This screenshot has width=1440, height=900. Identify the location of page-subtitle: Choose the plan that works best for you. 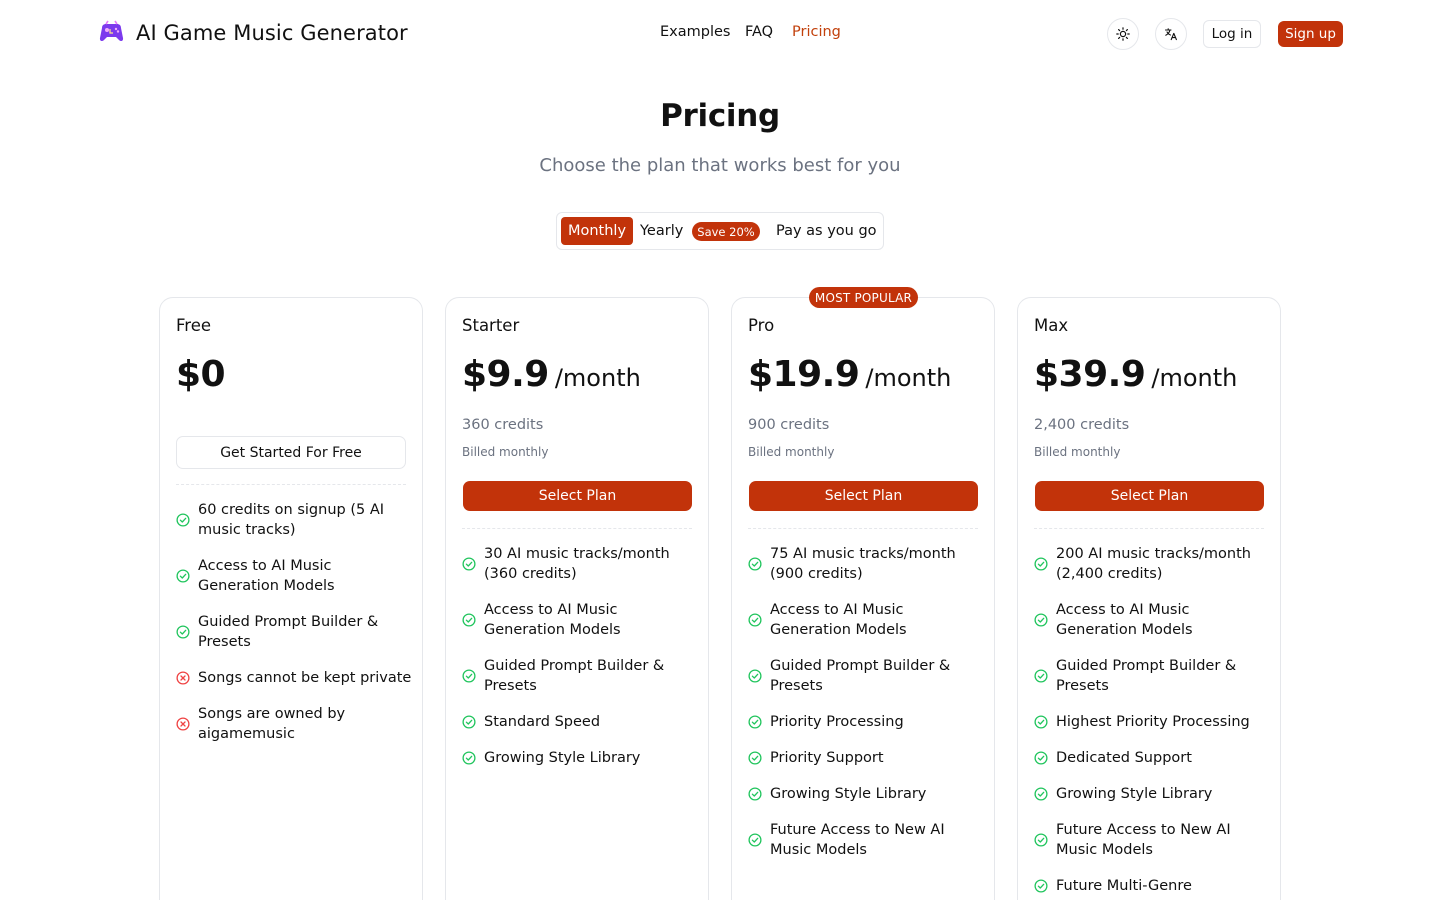
(720, 165).